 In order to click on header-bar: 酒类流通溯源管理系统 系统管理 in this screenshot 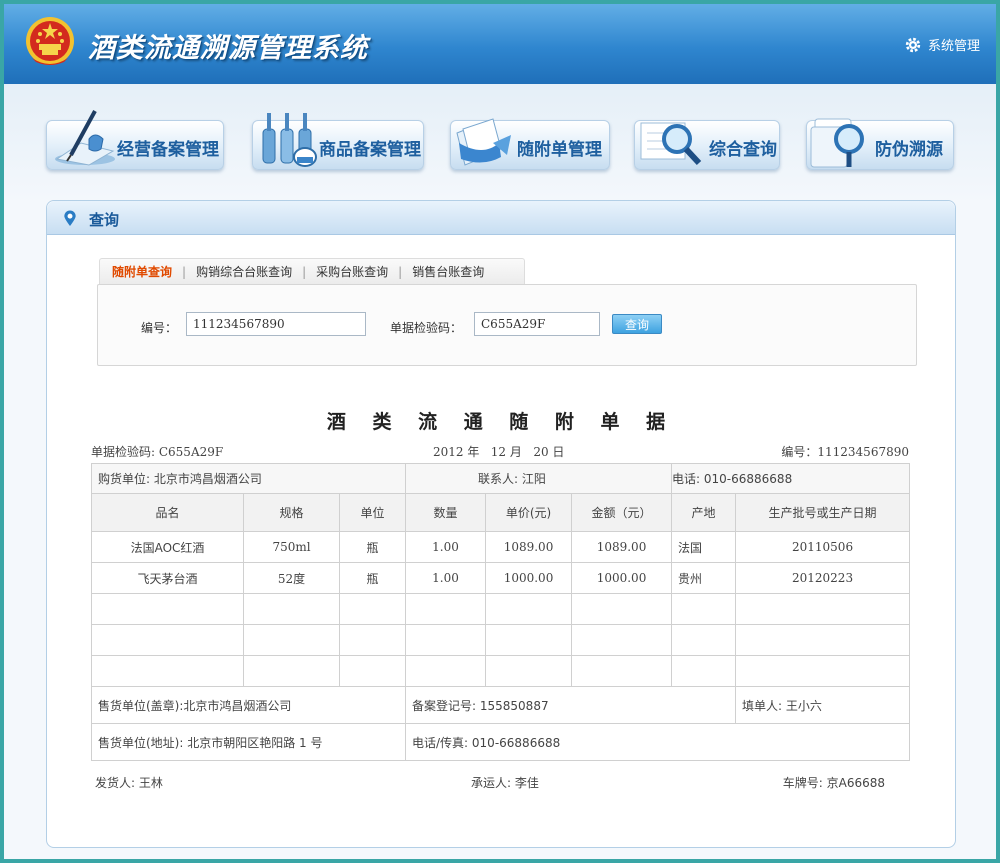, I will do `click(500, 44)`.